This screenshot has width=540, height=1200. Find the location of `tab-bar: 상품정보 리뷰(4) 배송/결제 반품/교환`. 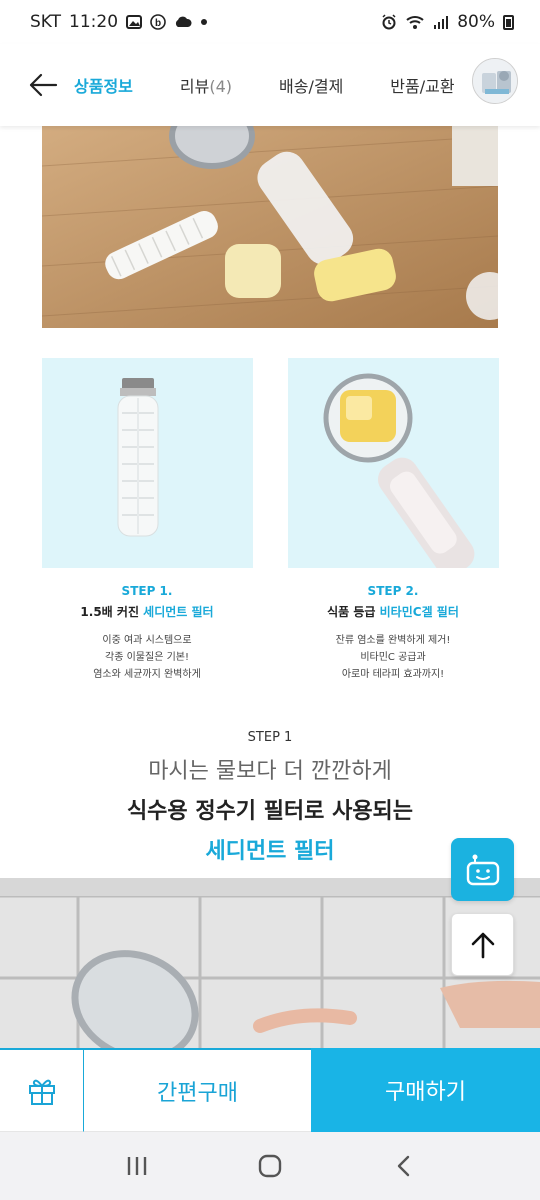

tab-bar: 상품정보 리뷰(4) 배송/결제 반품/교환 is located at coordinates (264, 85).